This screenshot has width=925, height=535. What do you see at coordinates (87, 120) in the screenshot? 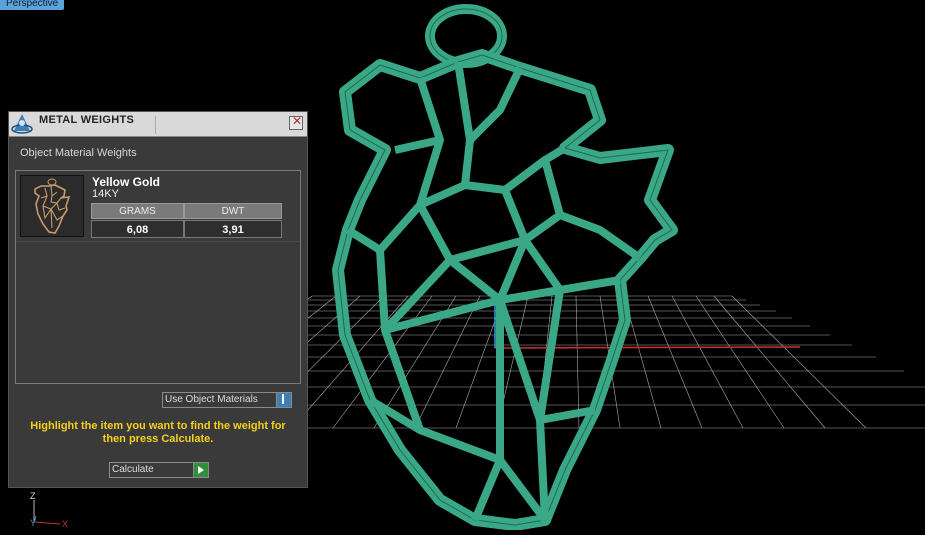
I see `panel-title: METAL WEIGHTS` at bounding box center [87, 120].